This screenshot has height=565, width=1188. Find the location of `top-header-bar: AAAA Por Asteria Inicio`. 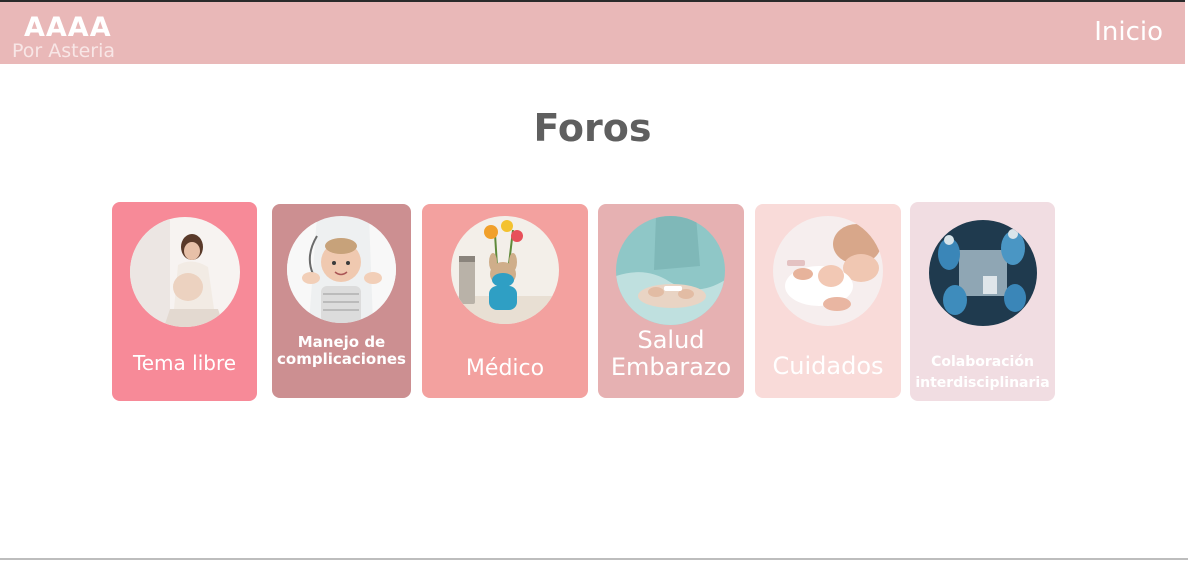

top-header-bar: AAAA Por Asteria Inicio is located at coordinates (592, 33).